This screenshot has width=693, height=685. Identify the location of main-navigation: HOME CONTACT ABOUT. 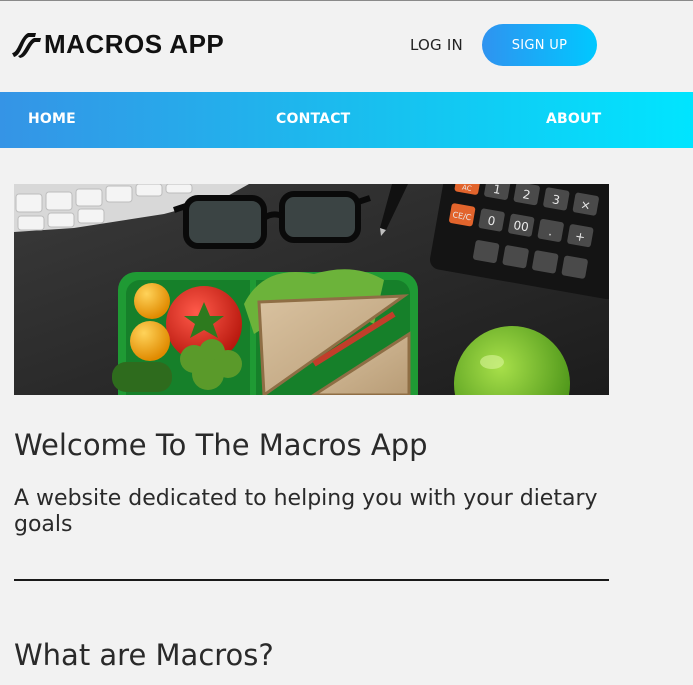
(346, 120).